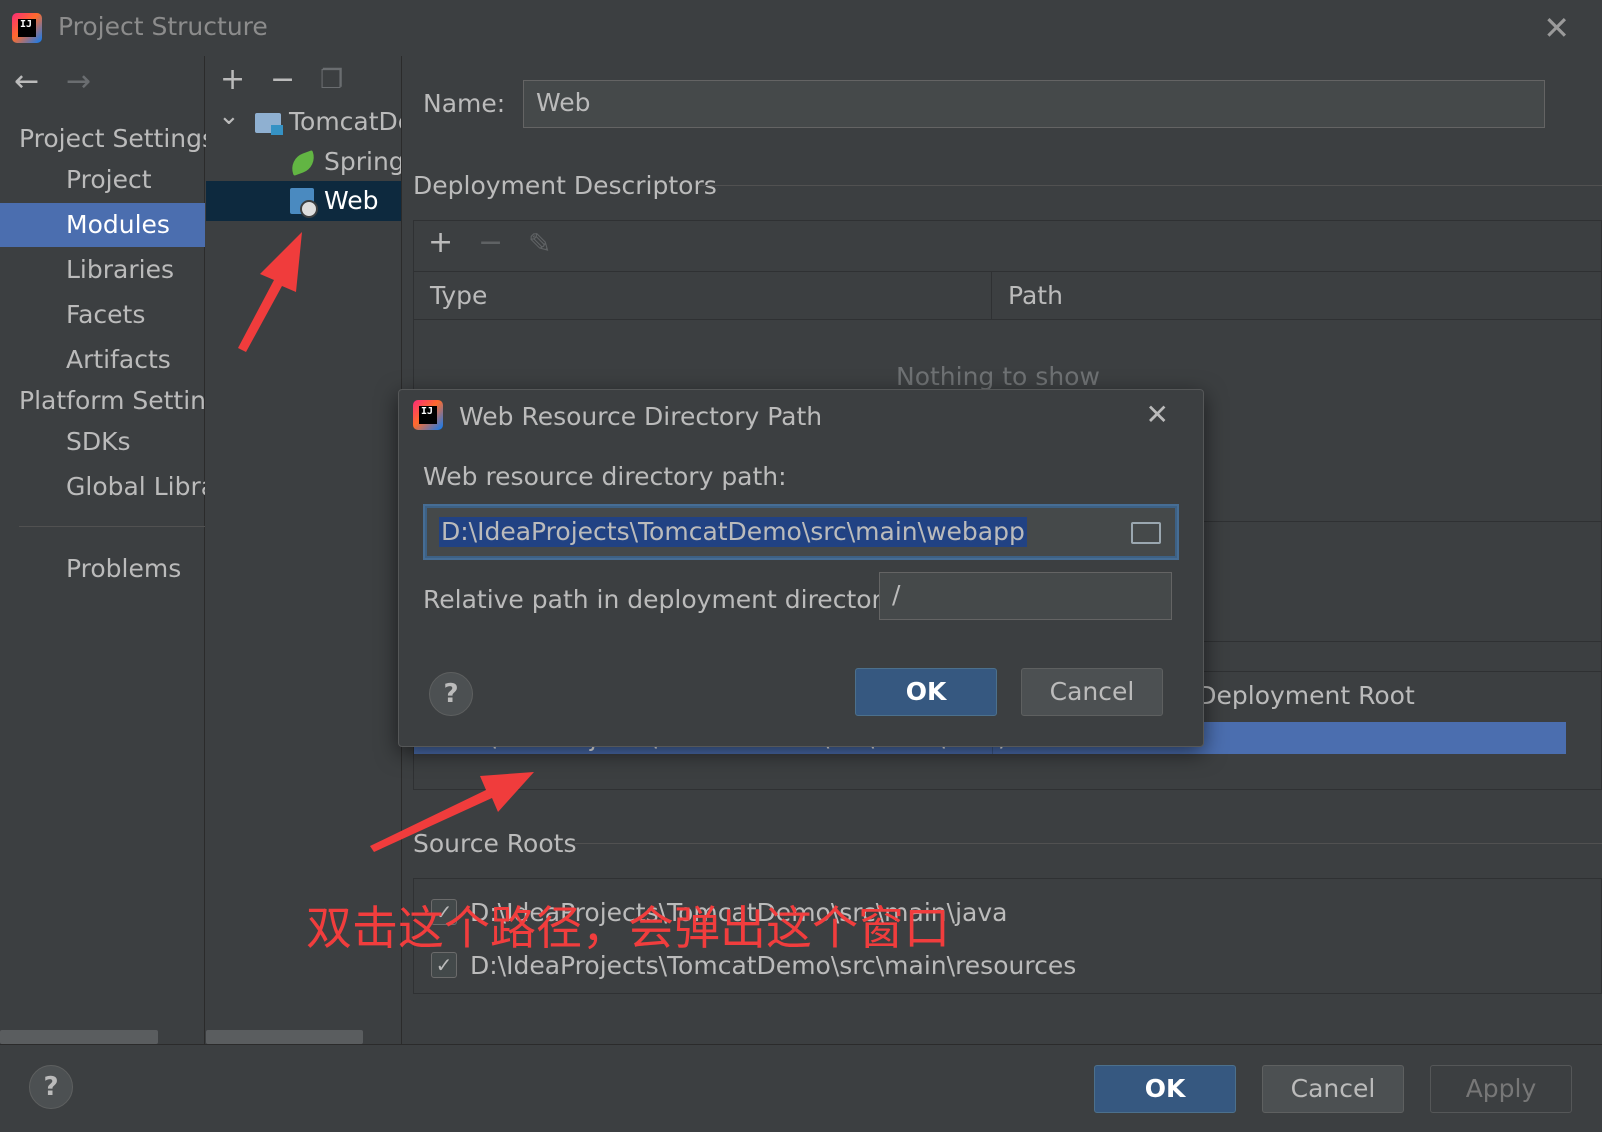 Image resolution: width=1602 pixels, height=1132 pixels. What do you see at coordinates (331, 80) in the screenshot?
I see `copy-module-icon: ❐` at bounding box center [331, 80].